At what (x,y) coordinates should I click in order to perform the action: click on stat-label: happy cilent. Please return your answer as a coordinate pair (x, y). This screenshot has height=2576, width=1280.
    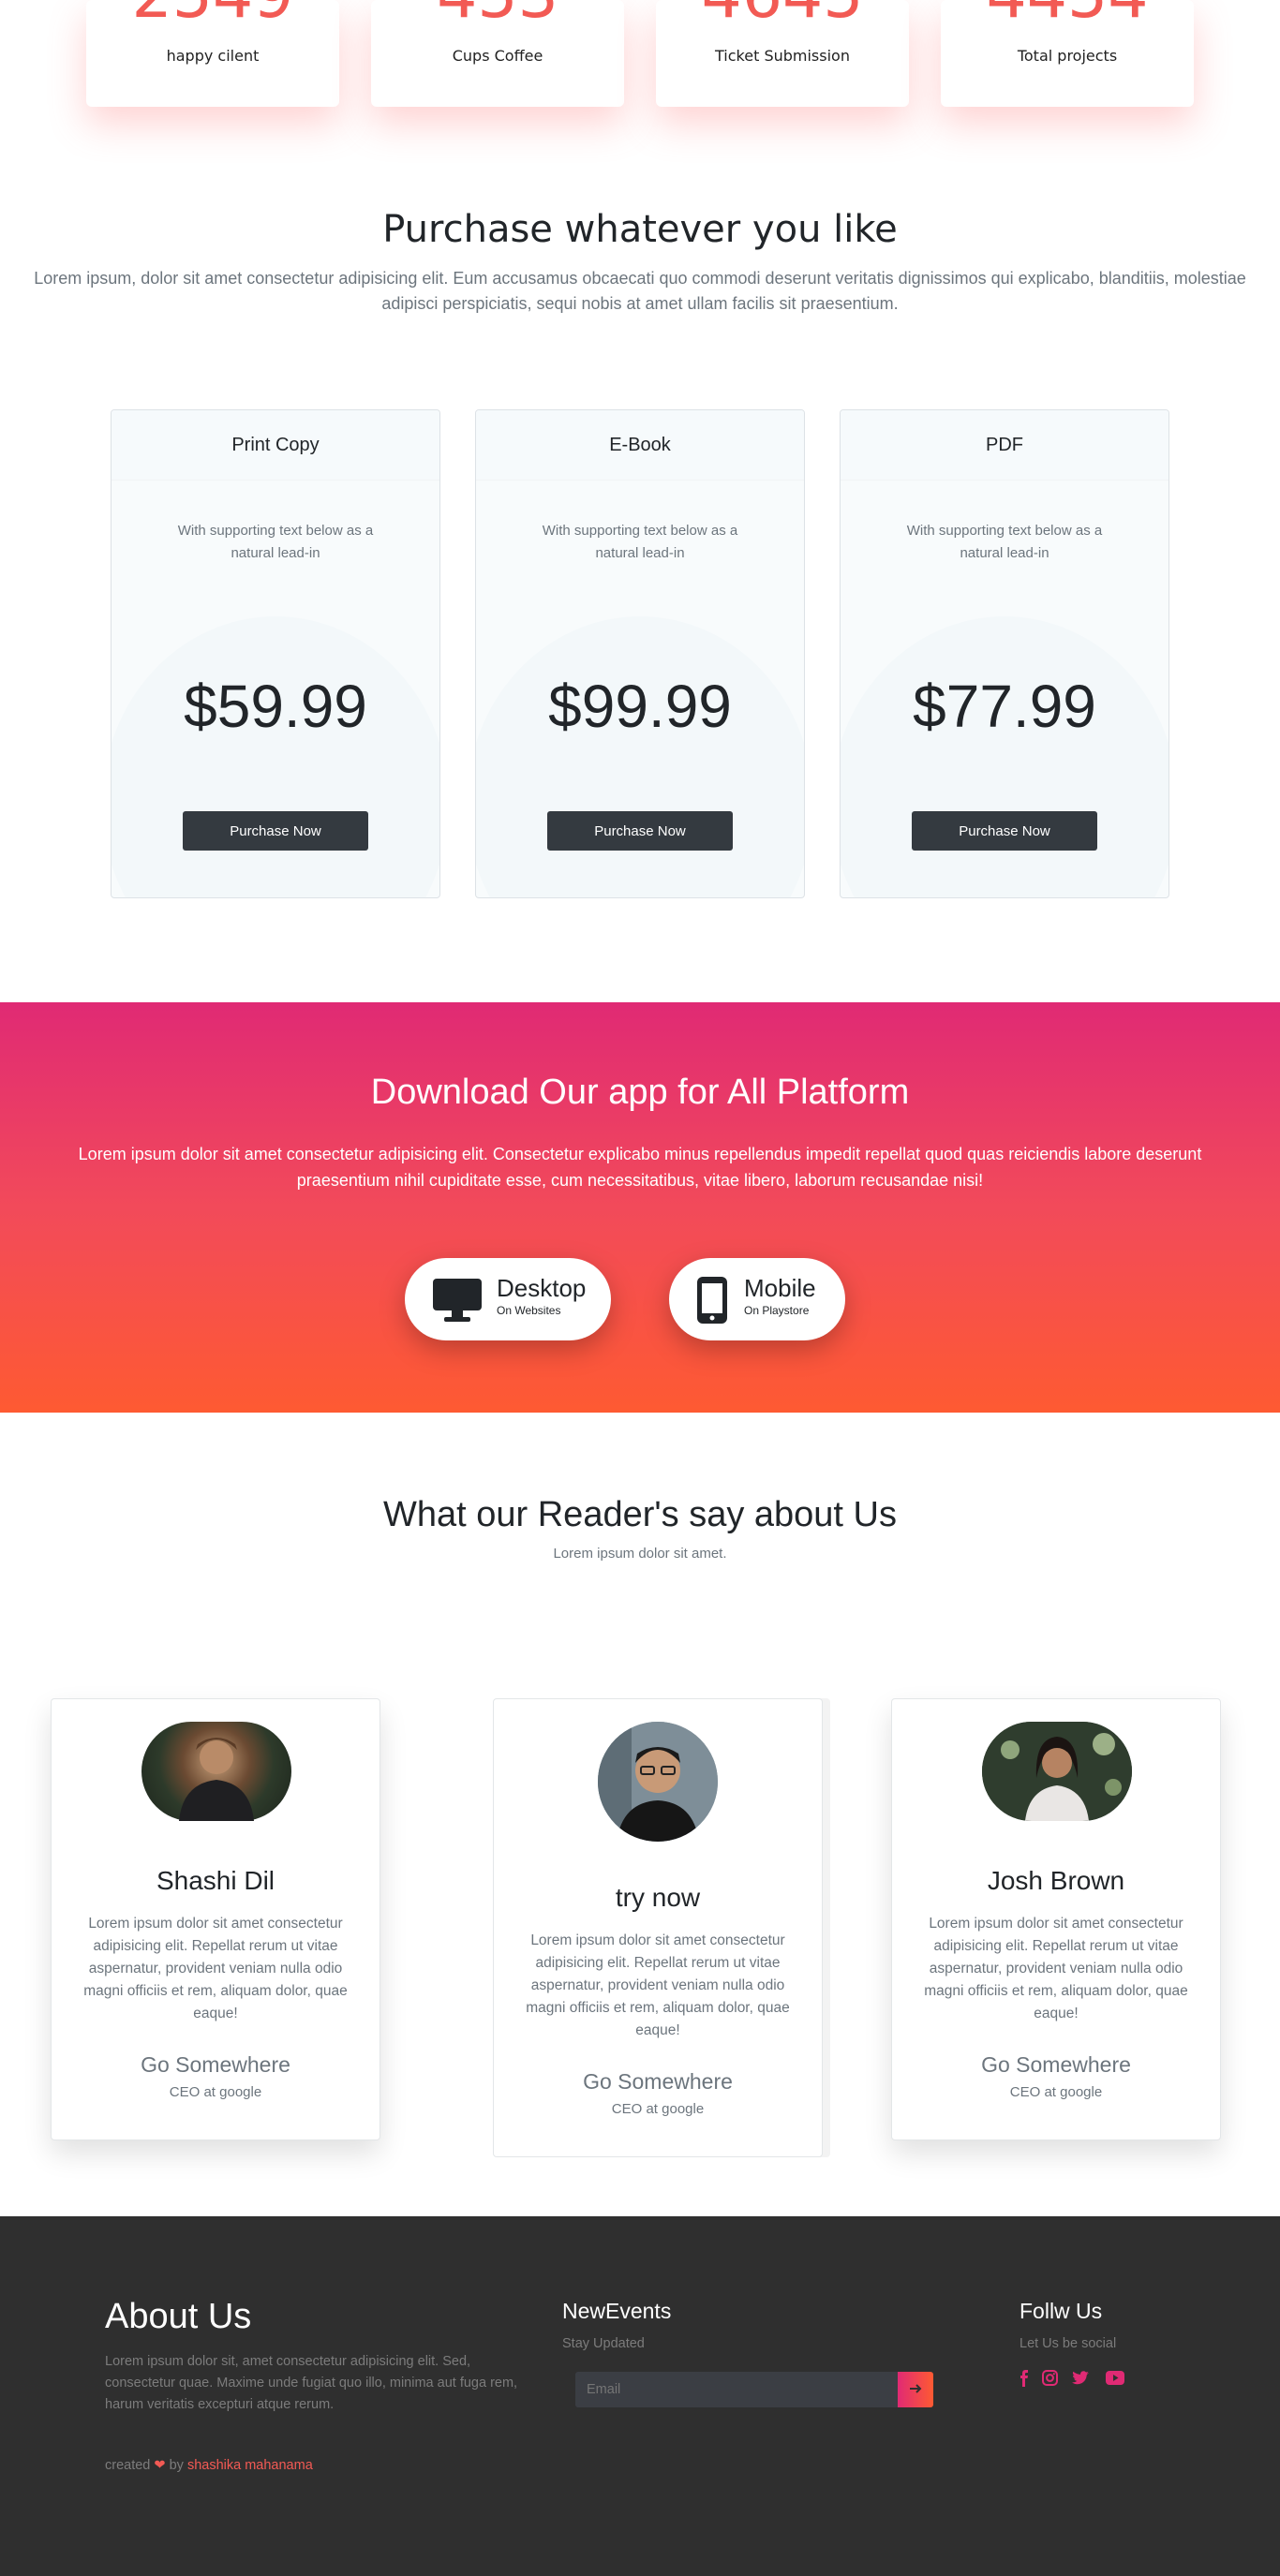
    Looking at the image, I should click on (213, 56).